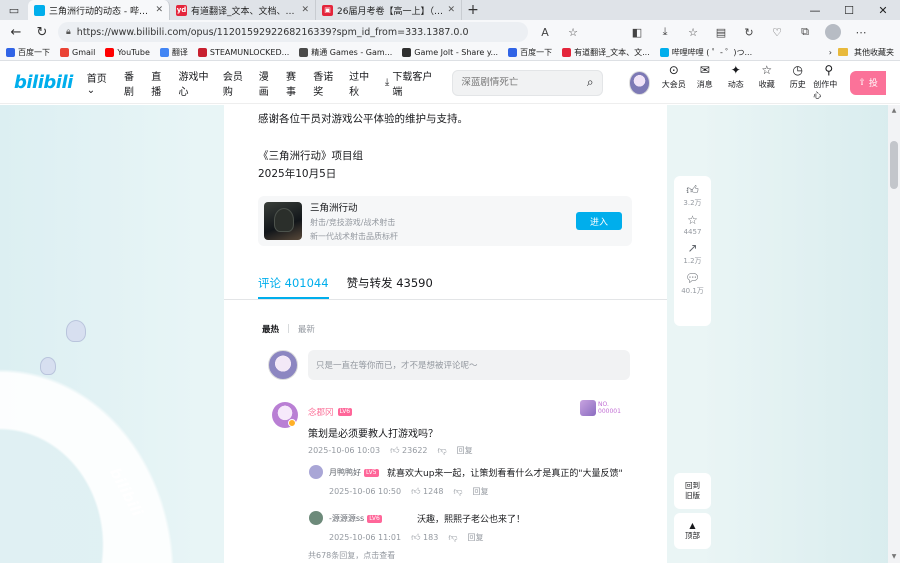 This screenshot has height=563, width=900. What do you see at coordinates (894, 556) in the screenshot?
I see `scroll-down-icon: ▼` at bounding box center [894, 556].